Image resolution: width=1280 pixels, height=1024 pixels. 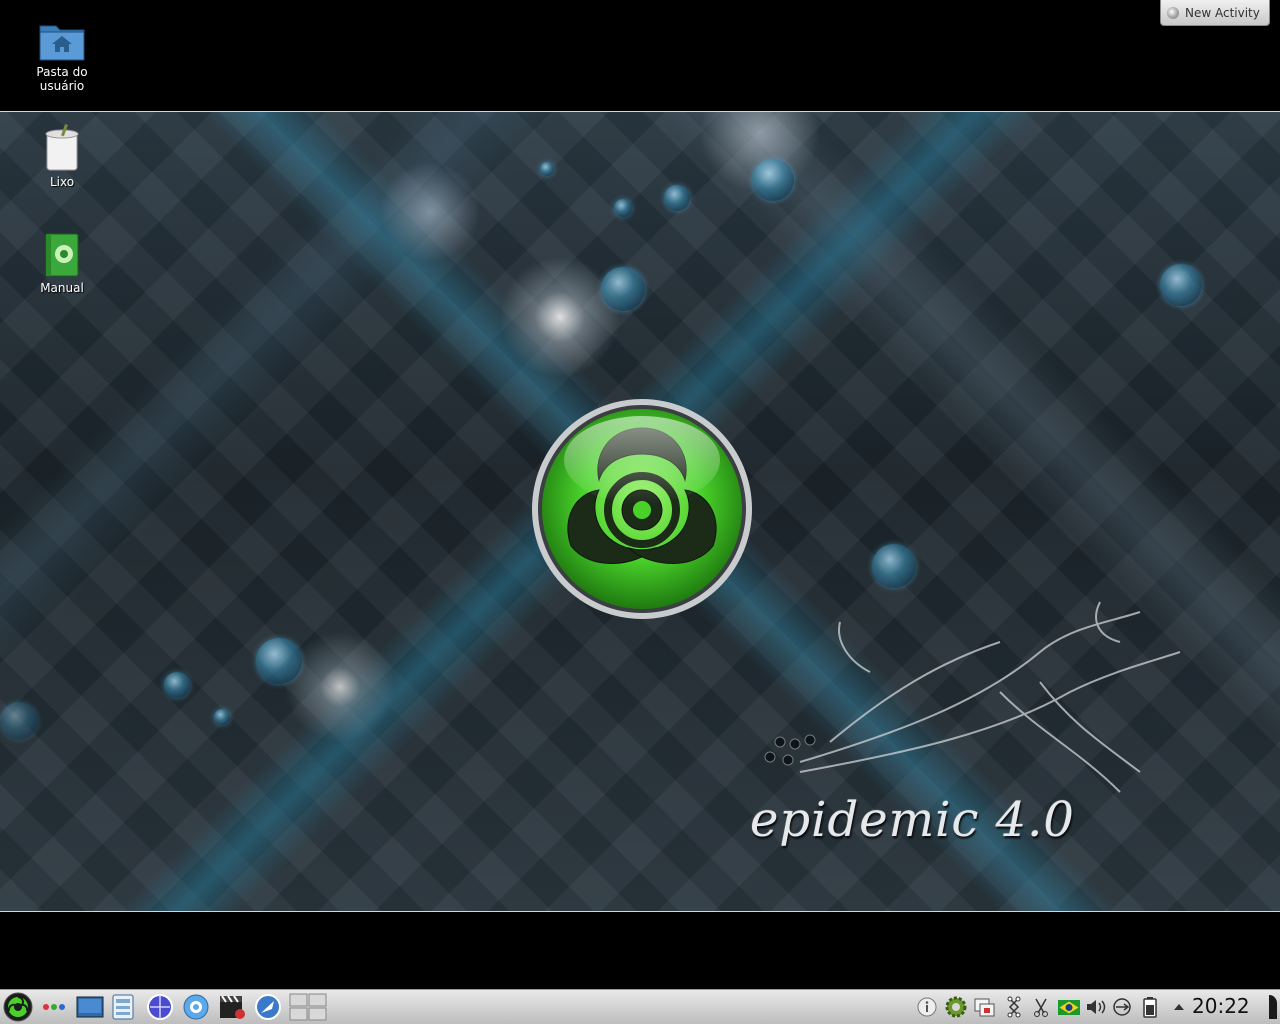 I want to click on media-player-button, so click(x=232, y=1007).